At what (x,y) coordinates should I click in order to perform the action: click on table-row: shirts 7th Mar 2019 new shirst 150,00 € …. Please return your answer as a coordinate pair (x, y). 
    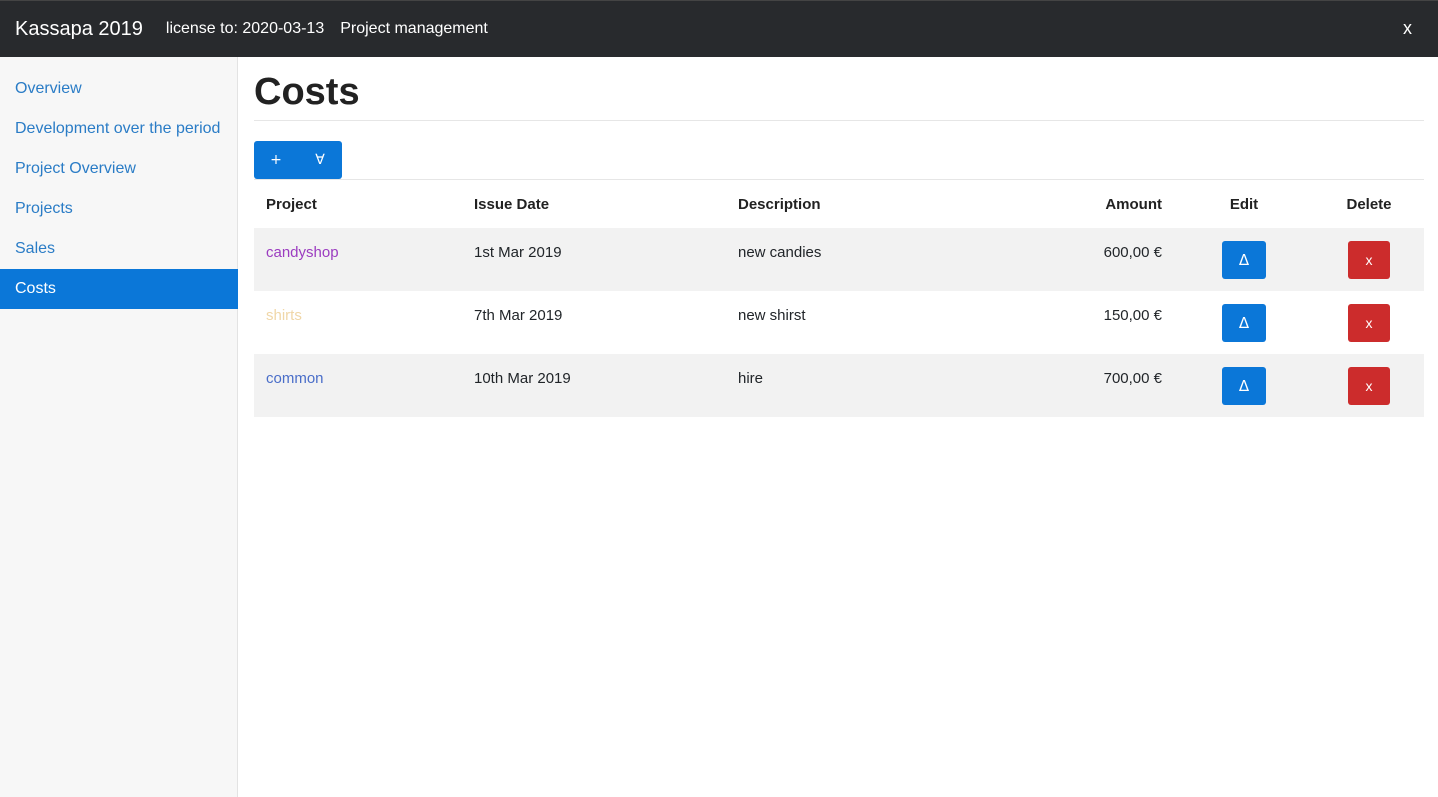
    Looking at the image, I should click on (839, 322).